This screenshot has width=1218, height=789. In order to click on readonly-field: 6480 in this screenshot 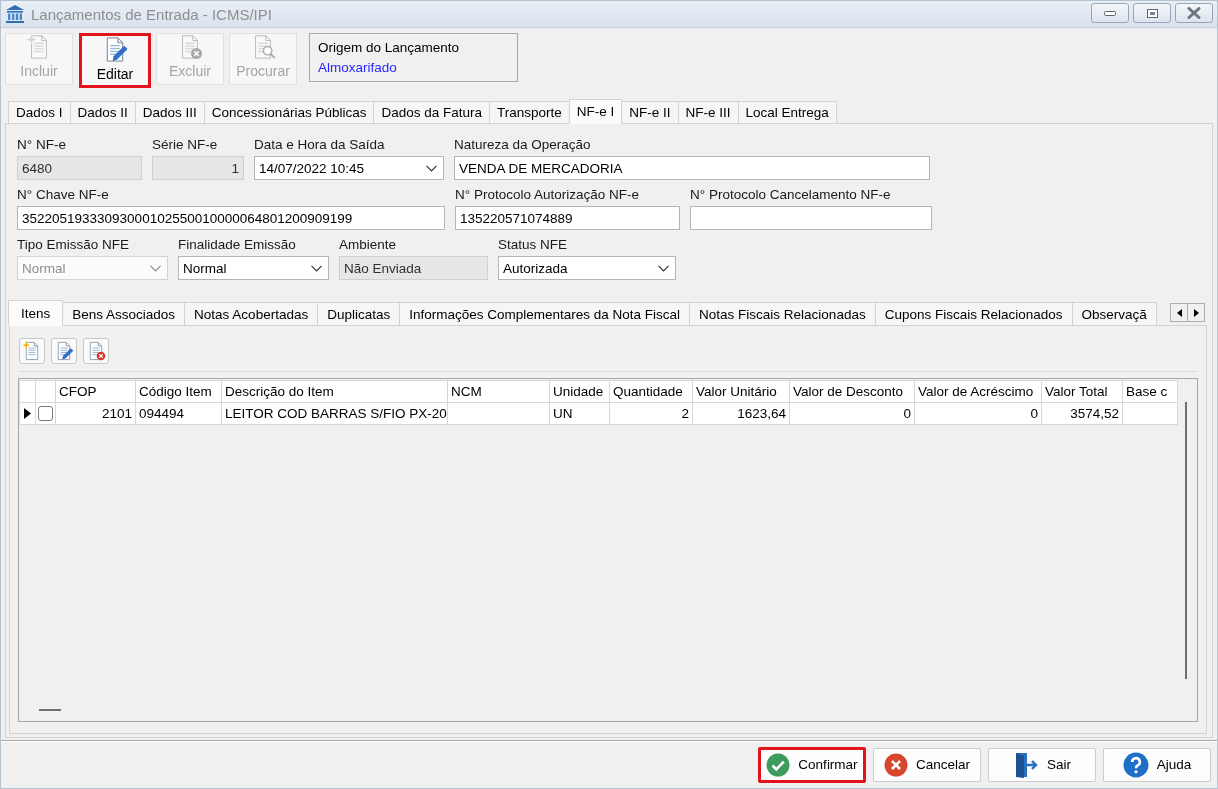, I will do `click(79, 168)`.